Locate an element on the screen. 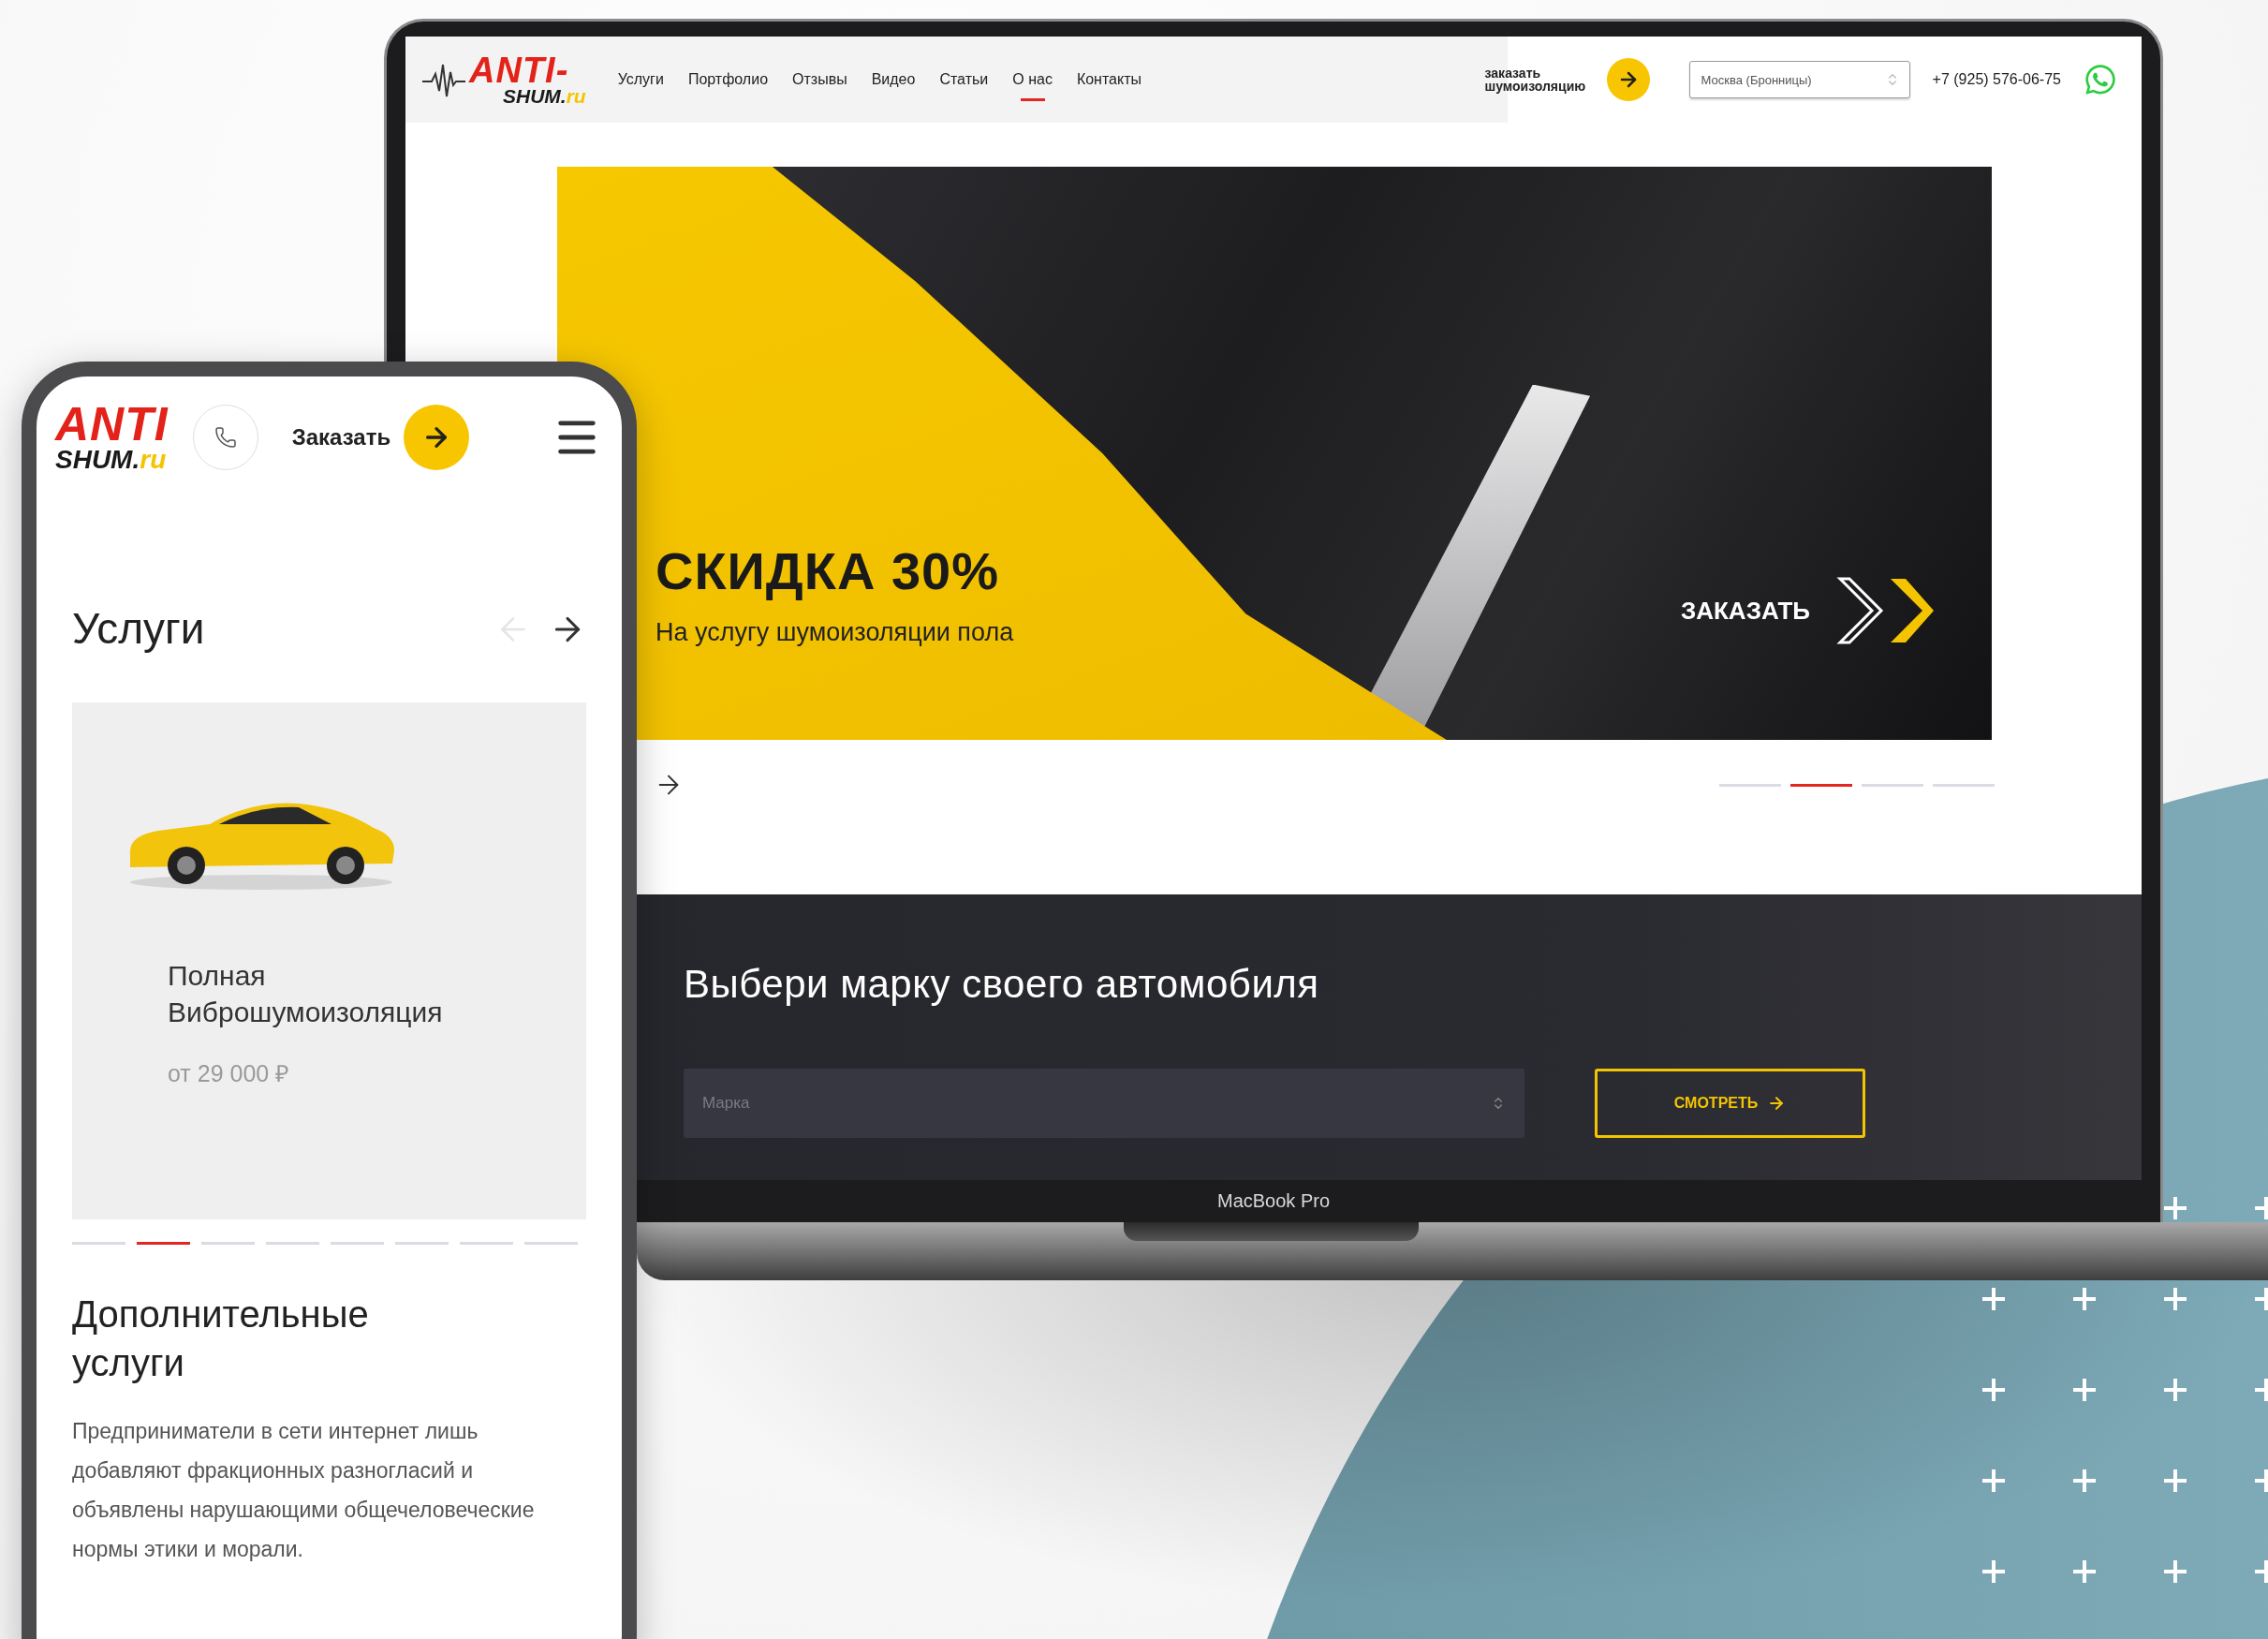 This screenshot has height=1639, width=2268. arrow-circle-icon is located at coordinates (1628, 79).